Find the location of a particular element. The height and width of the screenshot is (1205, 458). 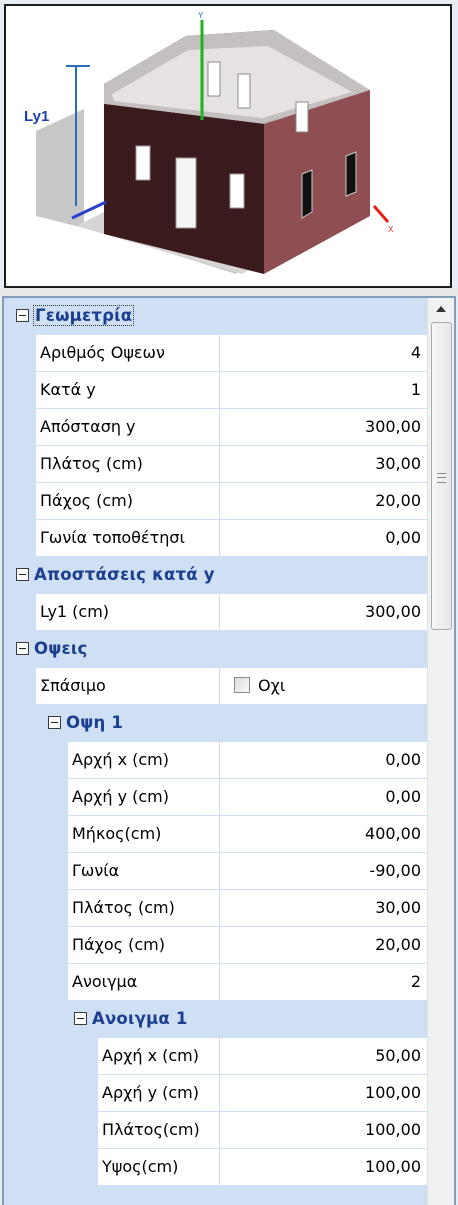

category-label: Οψη 1 is located at coordinates (94, 722).